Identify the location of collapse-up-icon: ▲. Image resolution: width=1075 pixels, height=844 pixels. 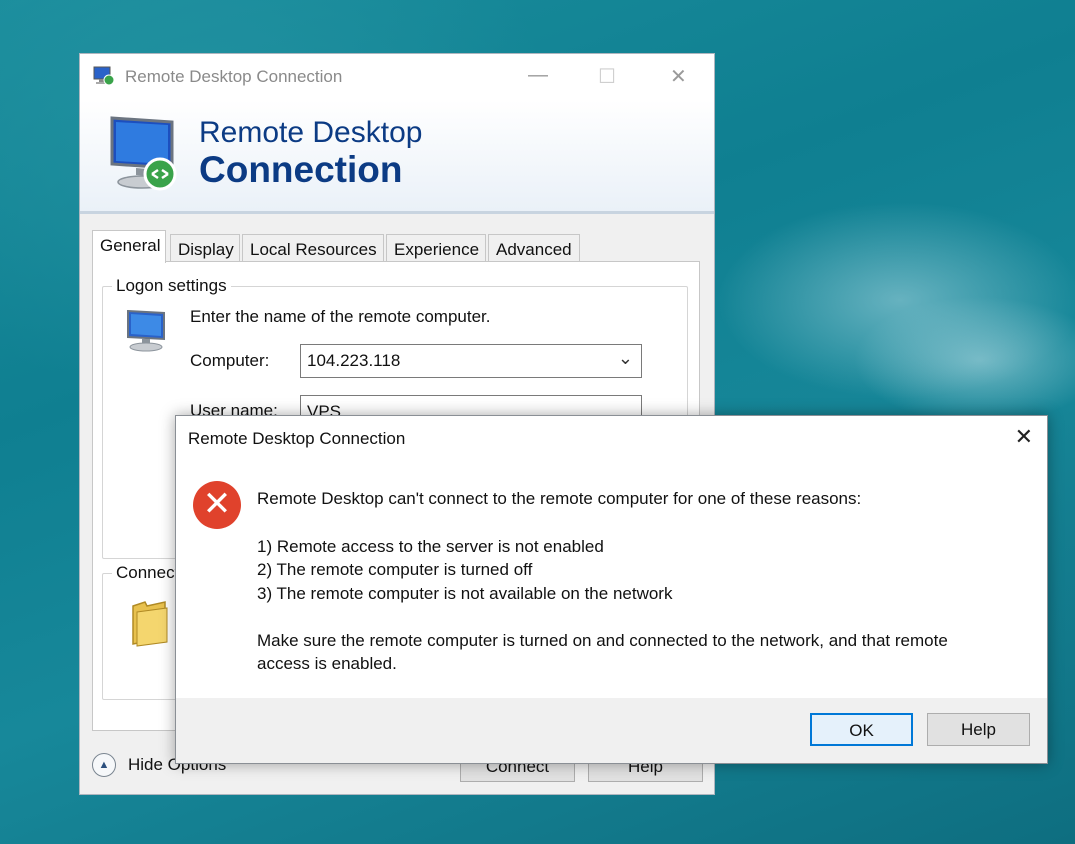
(104, 765).